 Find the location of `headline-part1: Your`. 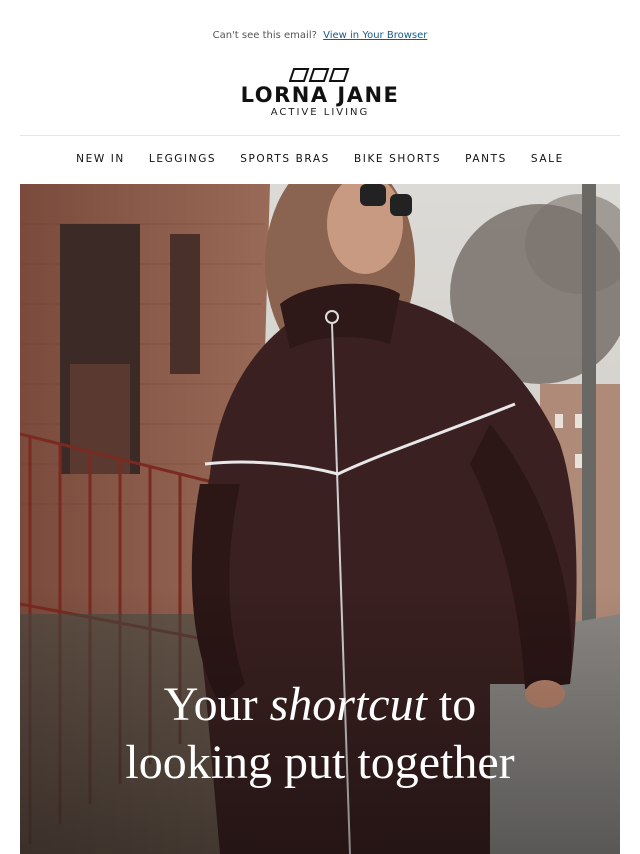

headline-part1: Your is located at coordinates (210, 704).